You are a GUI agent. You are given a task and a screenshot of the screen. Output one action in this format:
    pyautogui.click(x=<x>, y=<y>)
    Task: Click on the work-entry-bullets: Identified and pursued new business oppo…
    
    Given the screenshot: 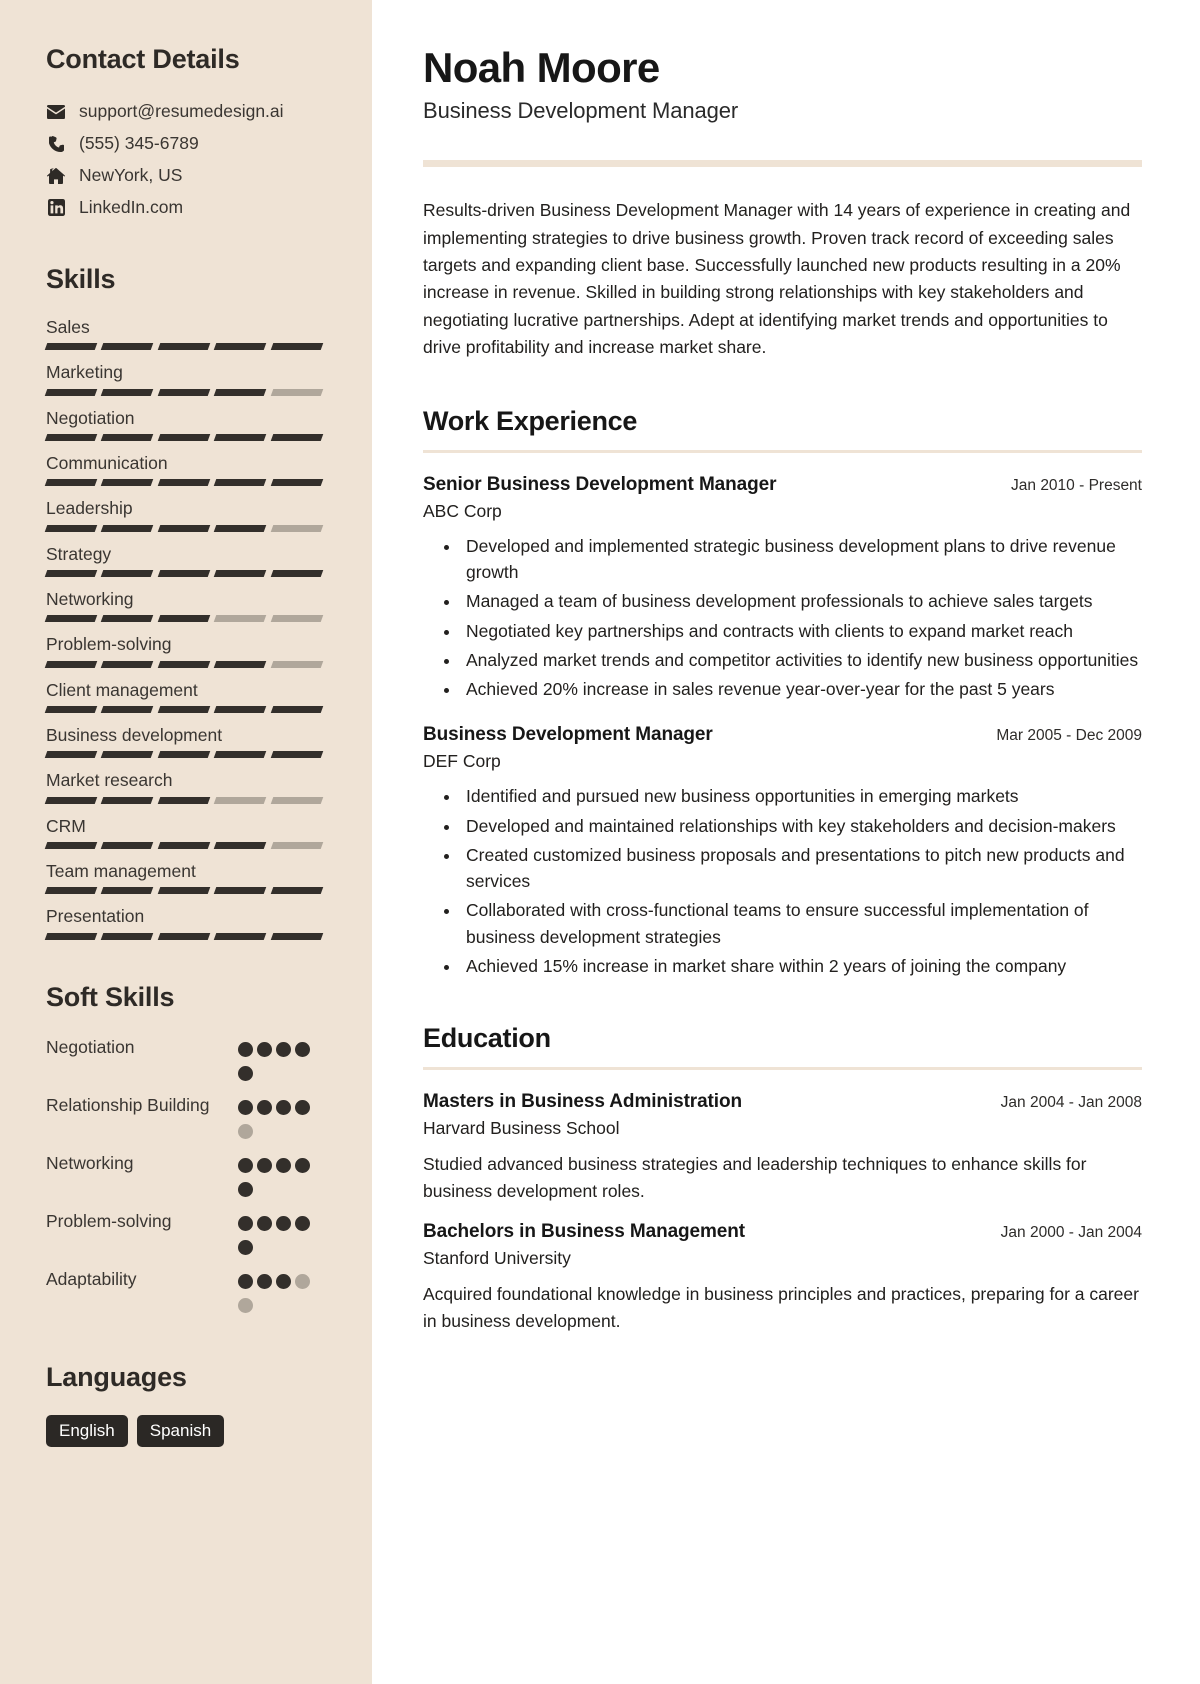 What is the action you would take?
    pyautogui.click(x=793, y=881)
    